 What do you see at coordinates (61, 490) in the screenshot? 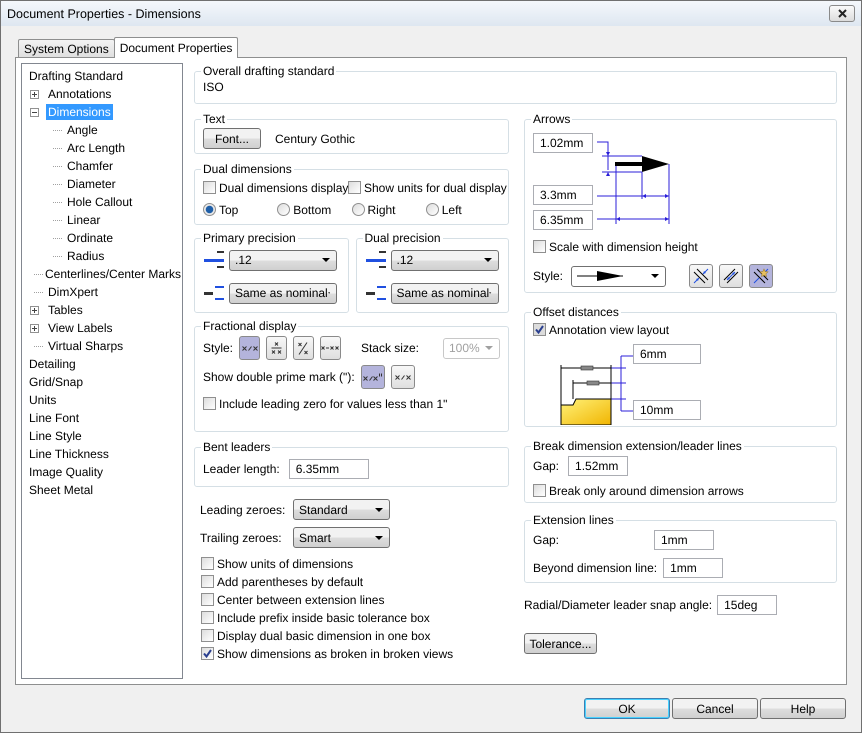
I see `tree-item: Sheet Metal` at bounding box center [61, 490].